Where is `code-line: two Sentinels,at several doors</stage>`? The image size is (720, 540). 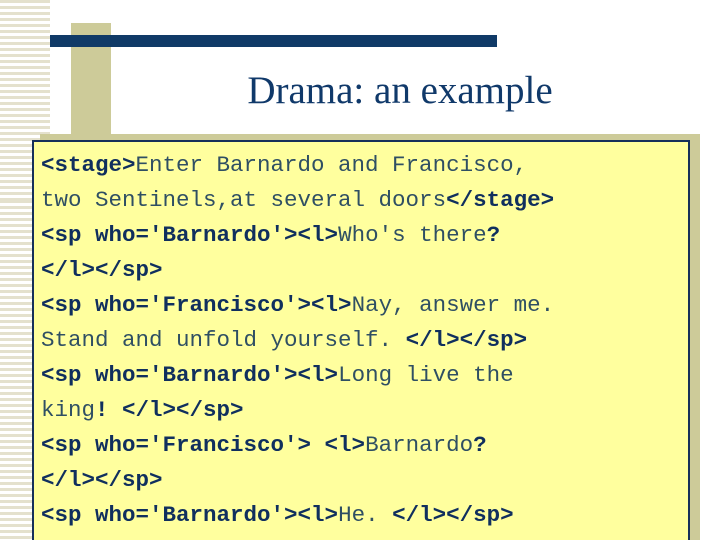
code-line: two Sentinels,at several doors</stage> is located at coordinates (364, 200).